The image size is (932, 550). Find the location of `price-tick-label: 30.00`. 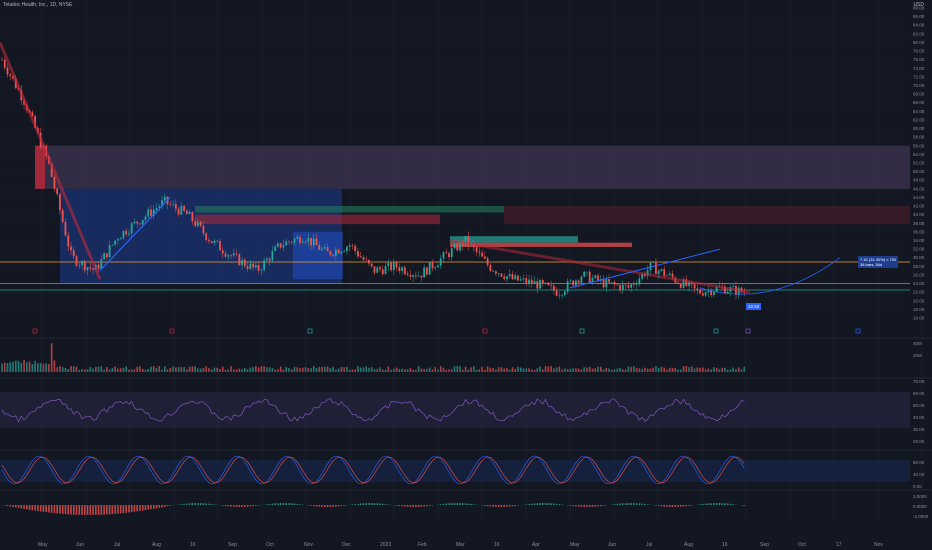

price-tick-label: 30.00 is located at coordinates (919, 257).